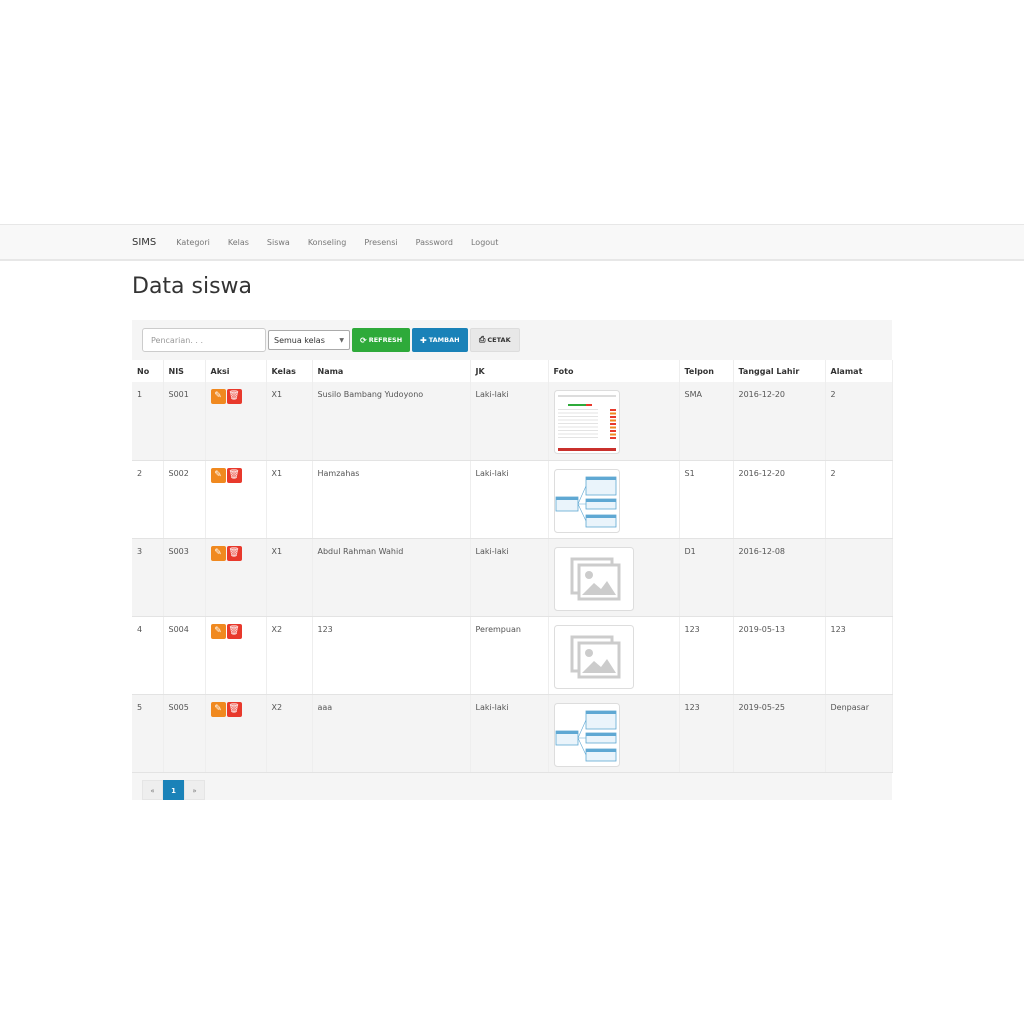 The width and height of the screenshot is (1024, 1024). I want to click on header-nama: Nama, so click(391, 371).